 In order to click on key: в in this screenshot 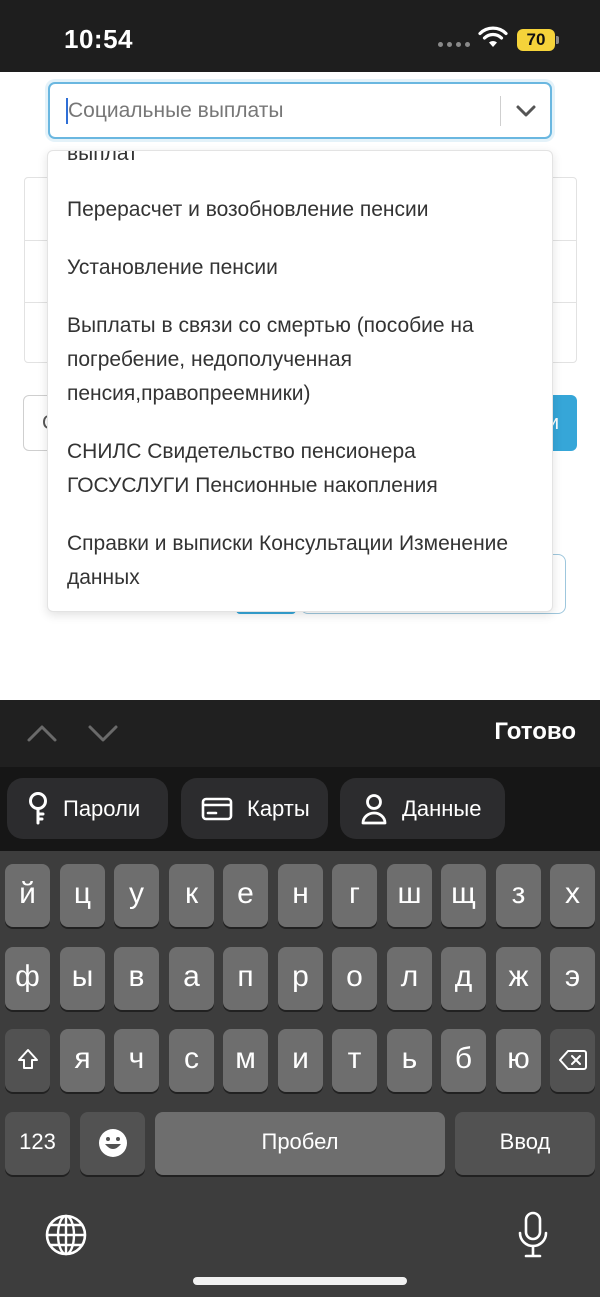, I will do `click(136, 978)`.